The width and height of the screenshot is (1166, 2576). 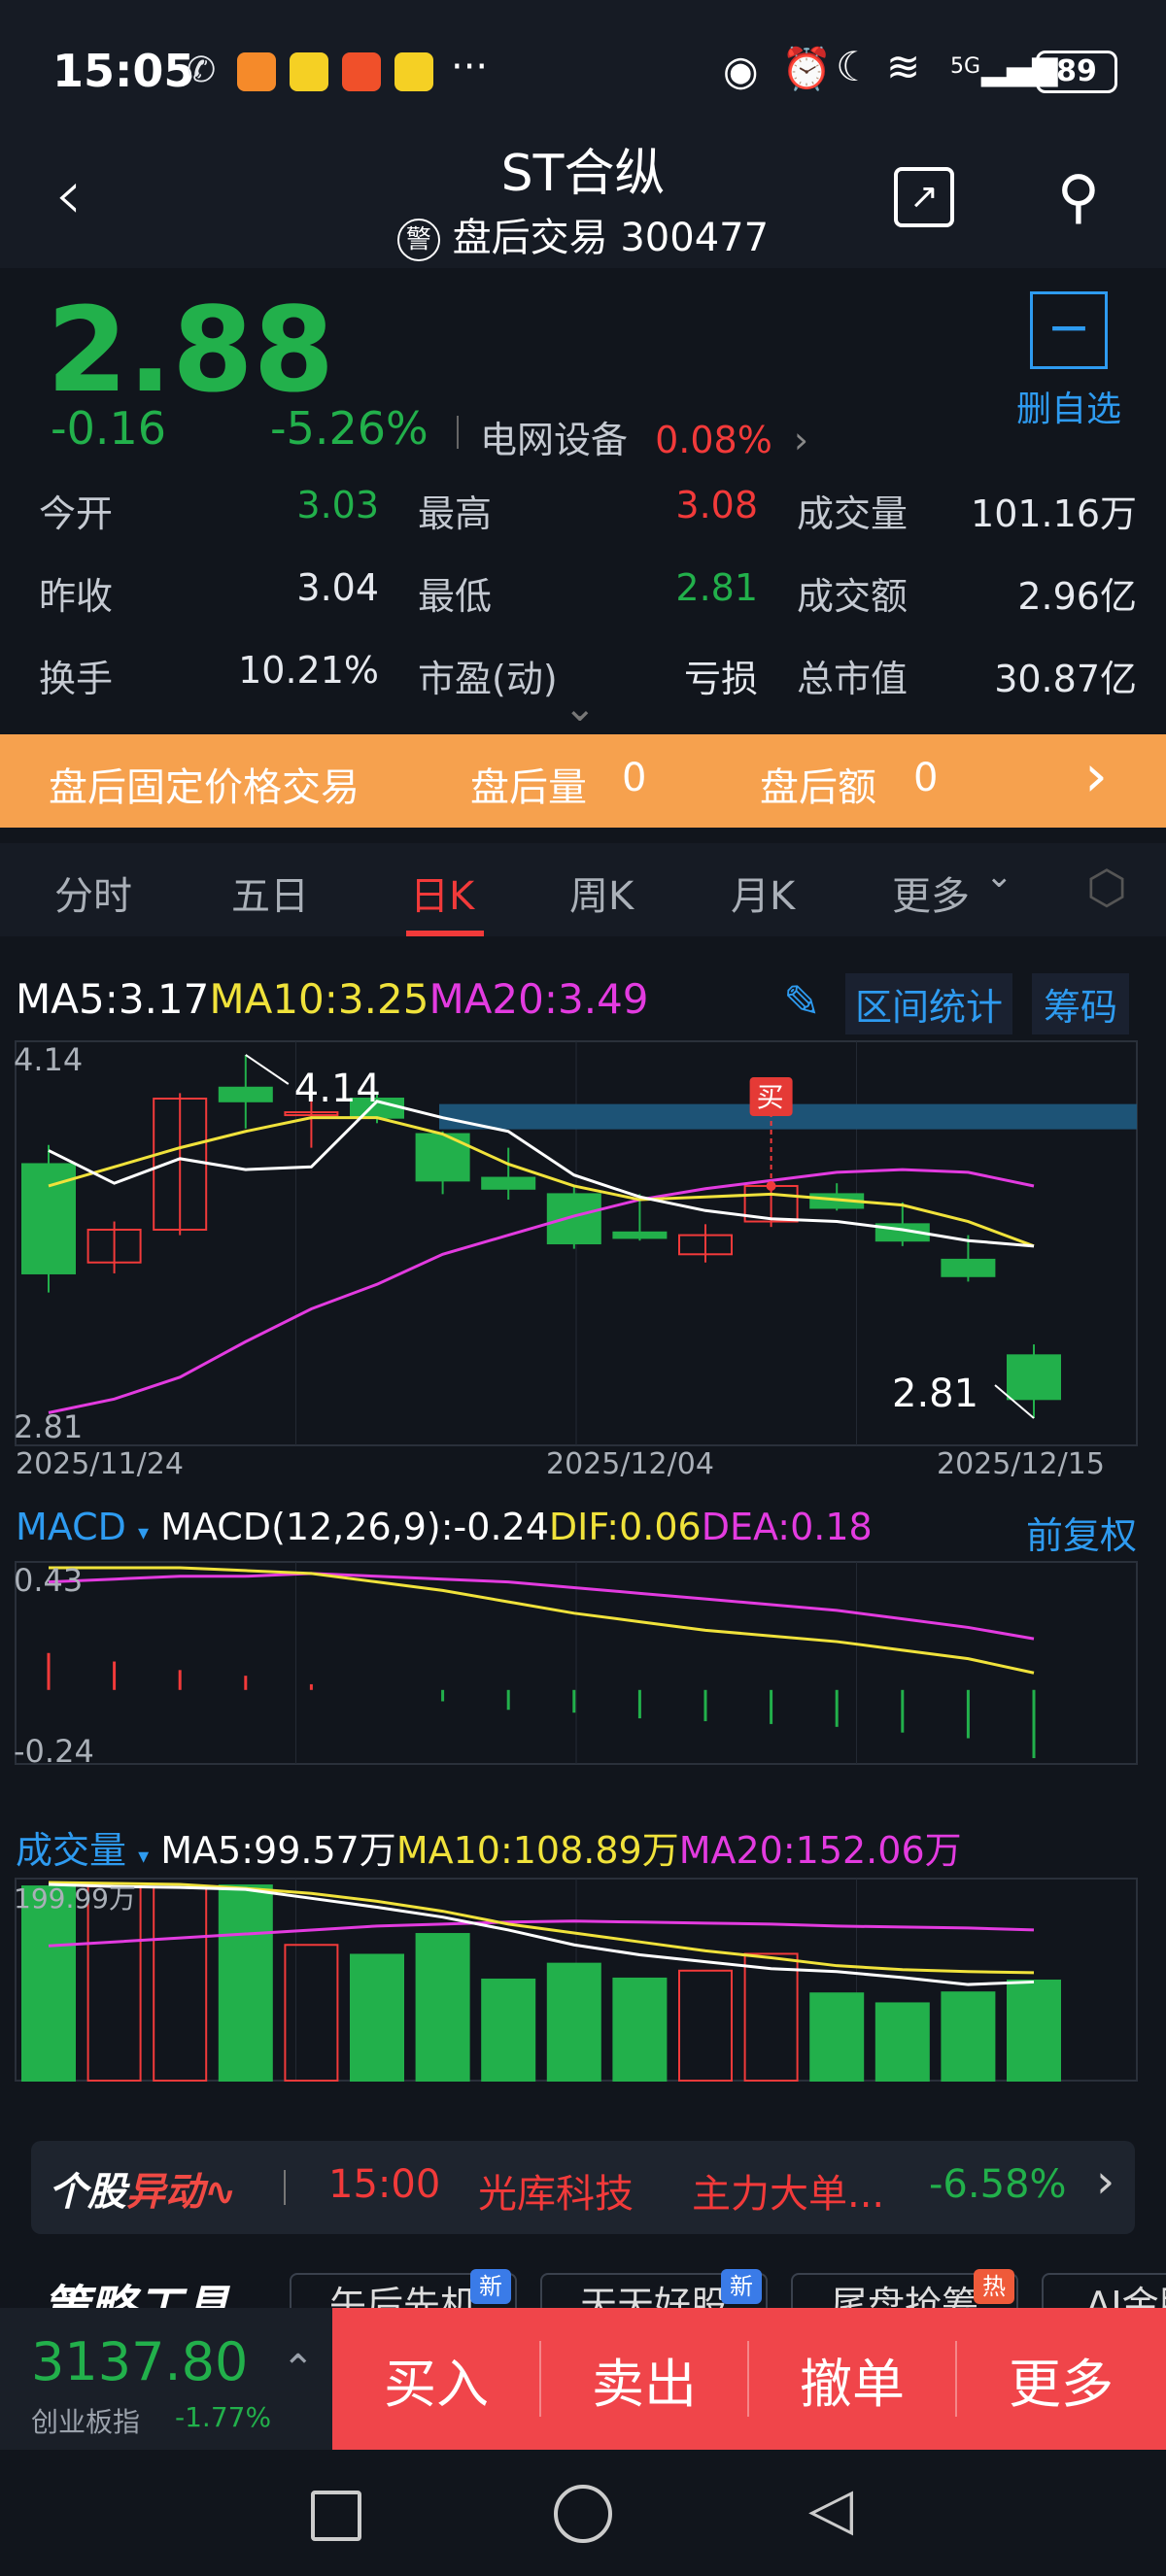 What do you see at coordinates (209, 510) in the screenshot?
I see `stat-item: 今开 3.03` at bounding box center [209, 510].